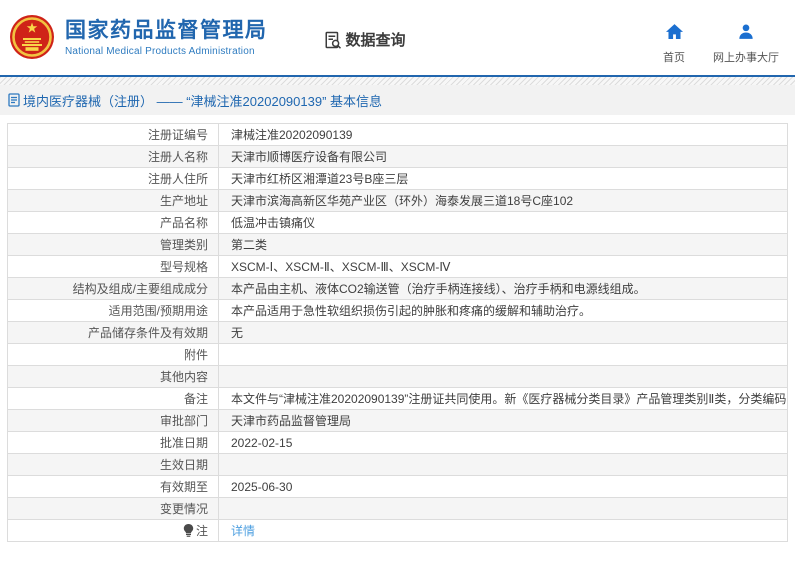  Describe the element at coordinates (503, 332) in the screenshot. I see `field-value: 无` at that location.